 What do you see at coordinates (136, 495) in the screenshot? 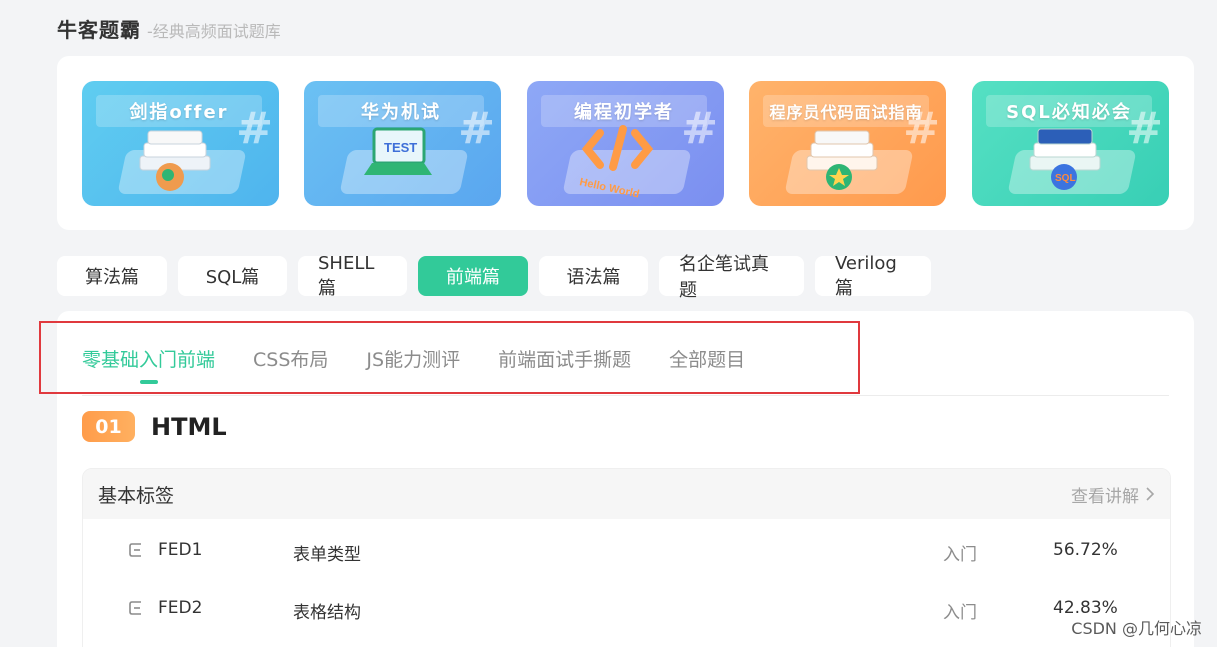
I see `topic-group-name: 基本标签` at bounding box center [136, 495].